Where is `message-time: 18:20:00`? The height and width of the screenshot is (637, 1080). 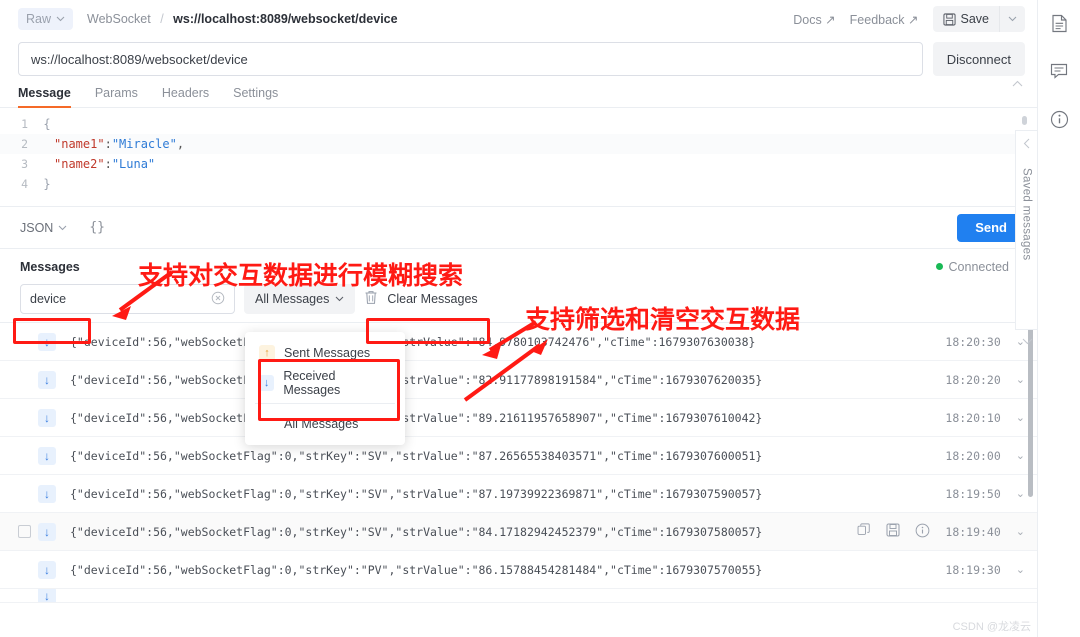
message-time: 18:20:00 is located at coordinates (973, 455).